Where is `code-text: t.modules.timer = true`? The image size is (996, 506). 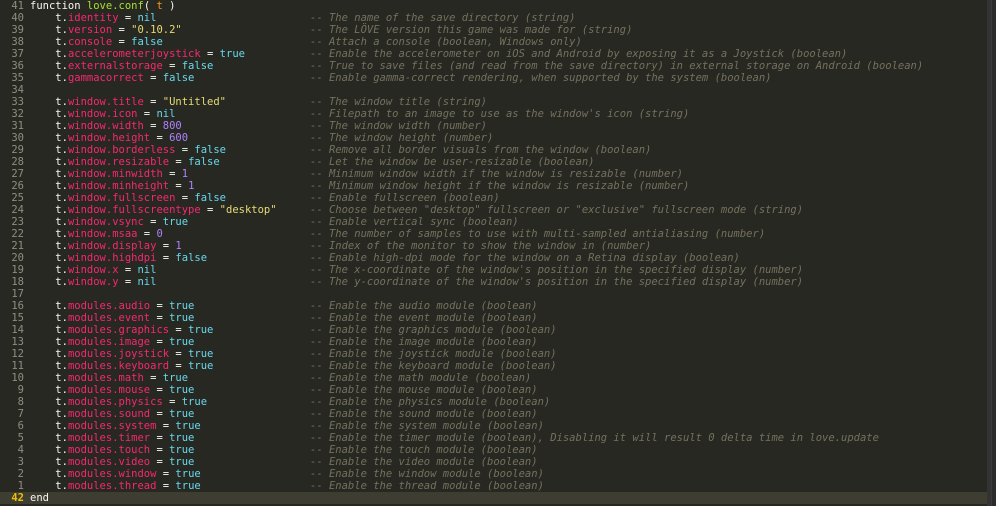 code-text: t.modules.timer = true is located at coordinates (112, 438).